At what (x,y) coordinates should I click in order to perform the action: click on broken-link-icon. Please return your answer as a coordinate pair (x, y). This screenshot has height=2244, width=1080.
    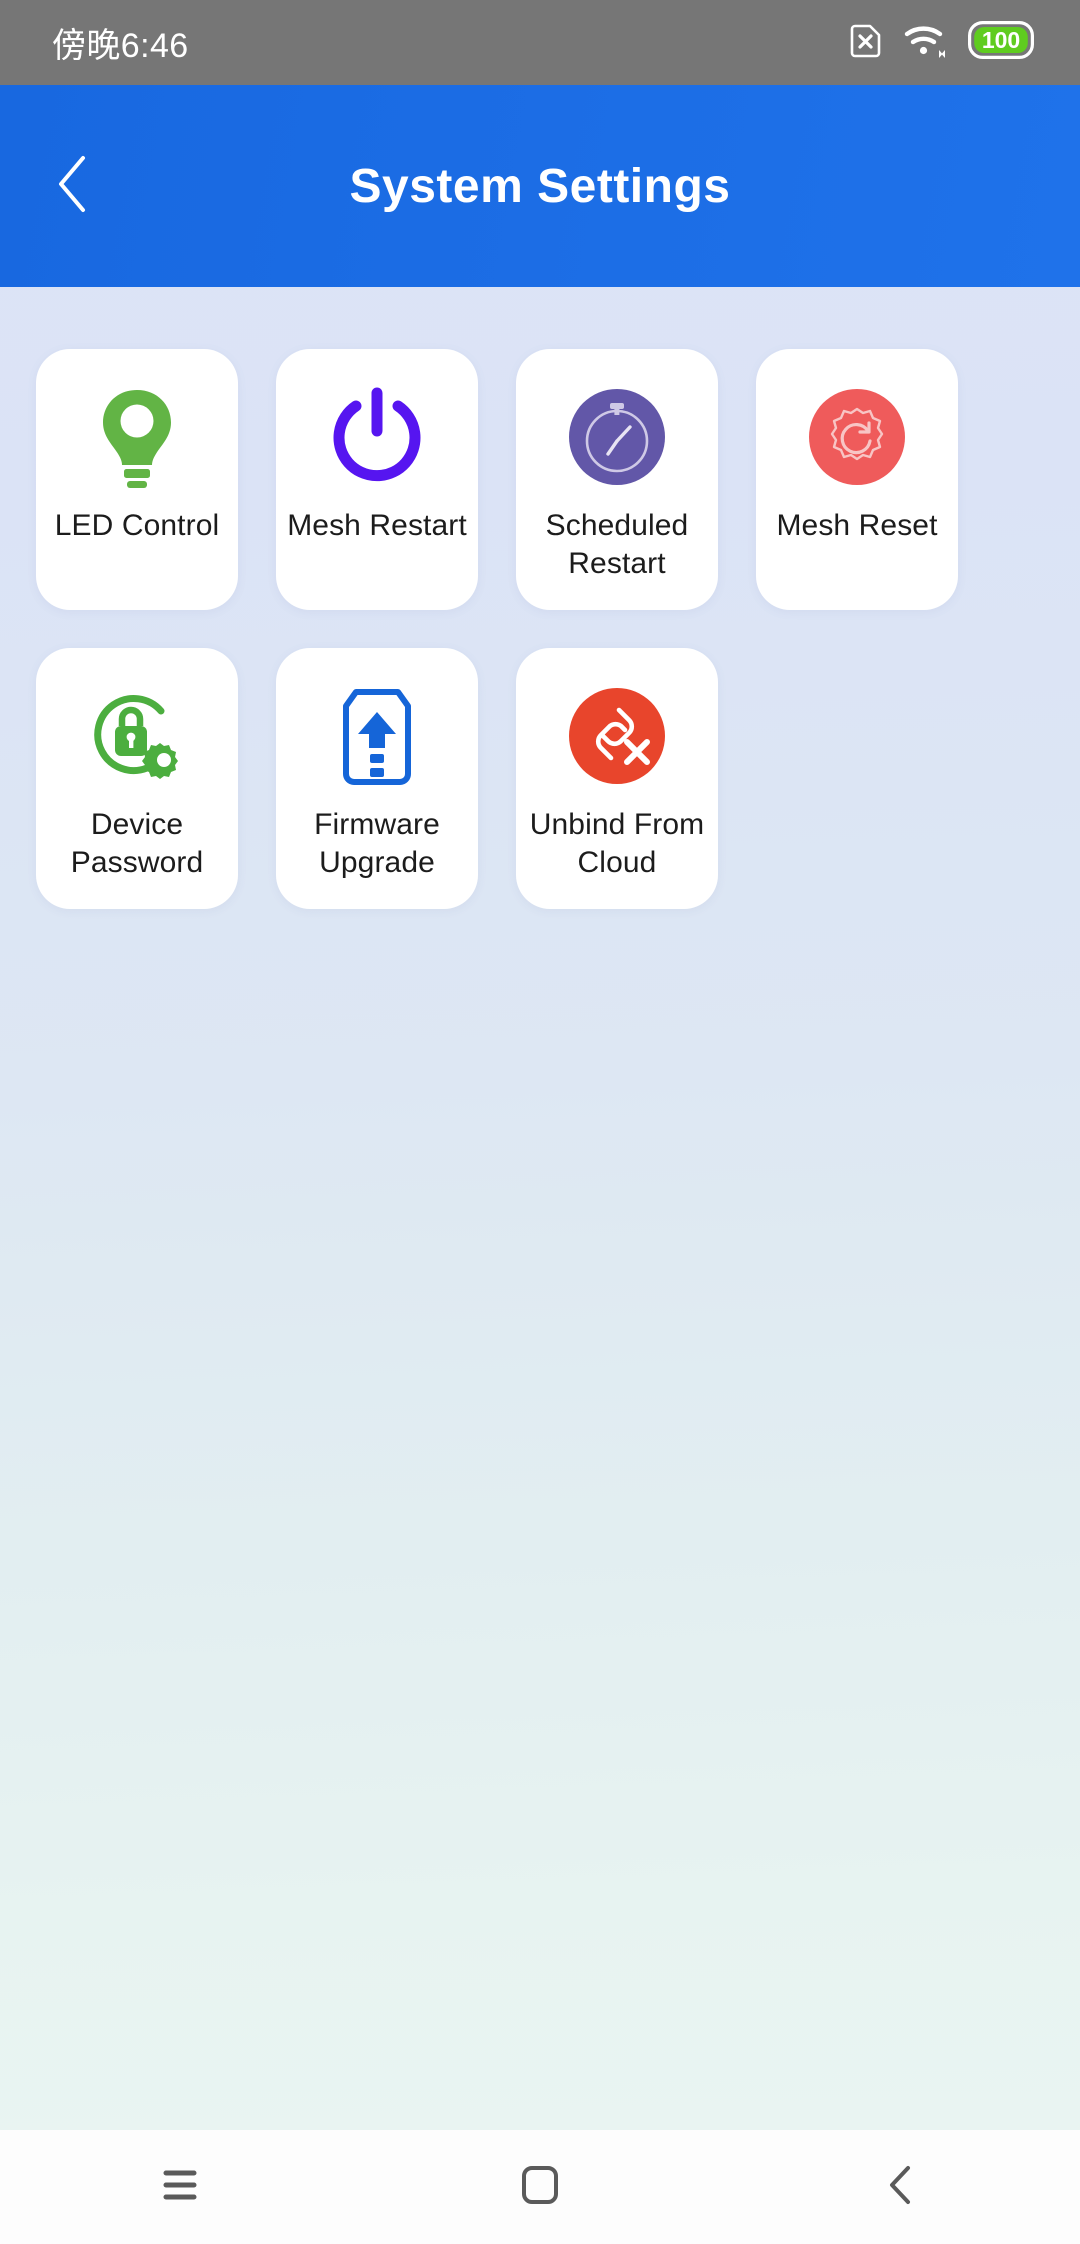
    Looking at the image, I should click on (617, 736).